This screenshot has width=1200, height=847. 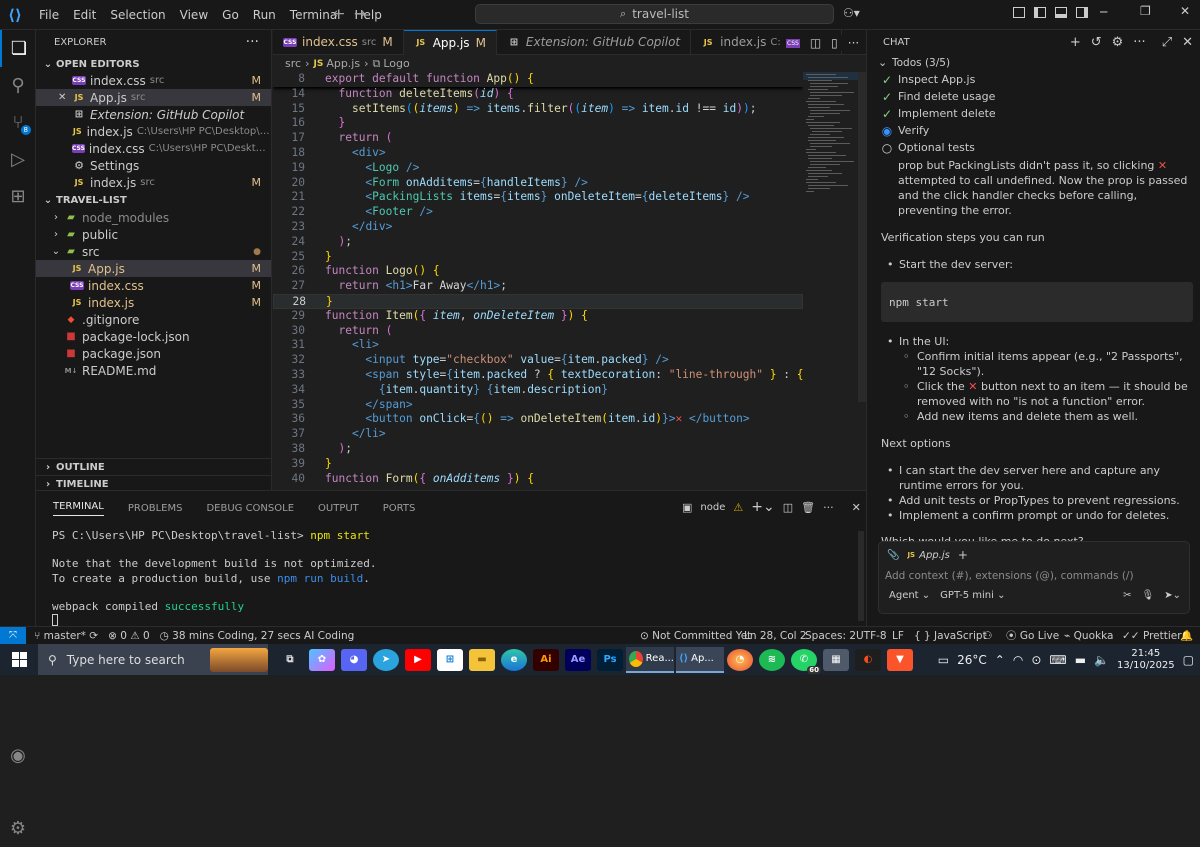 I want to click on tab-problems: PROBLEMS, so click(x=155, y=508).